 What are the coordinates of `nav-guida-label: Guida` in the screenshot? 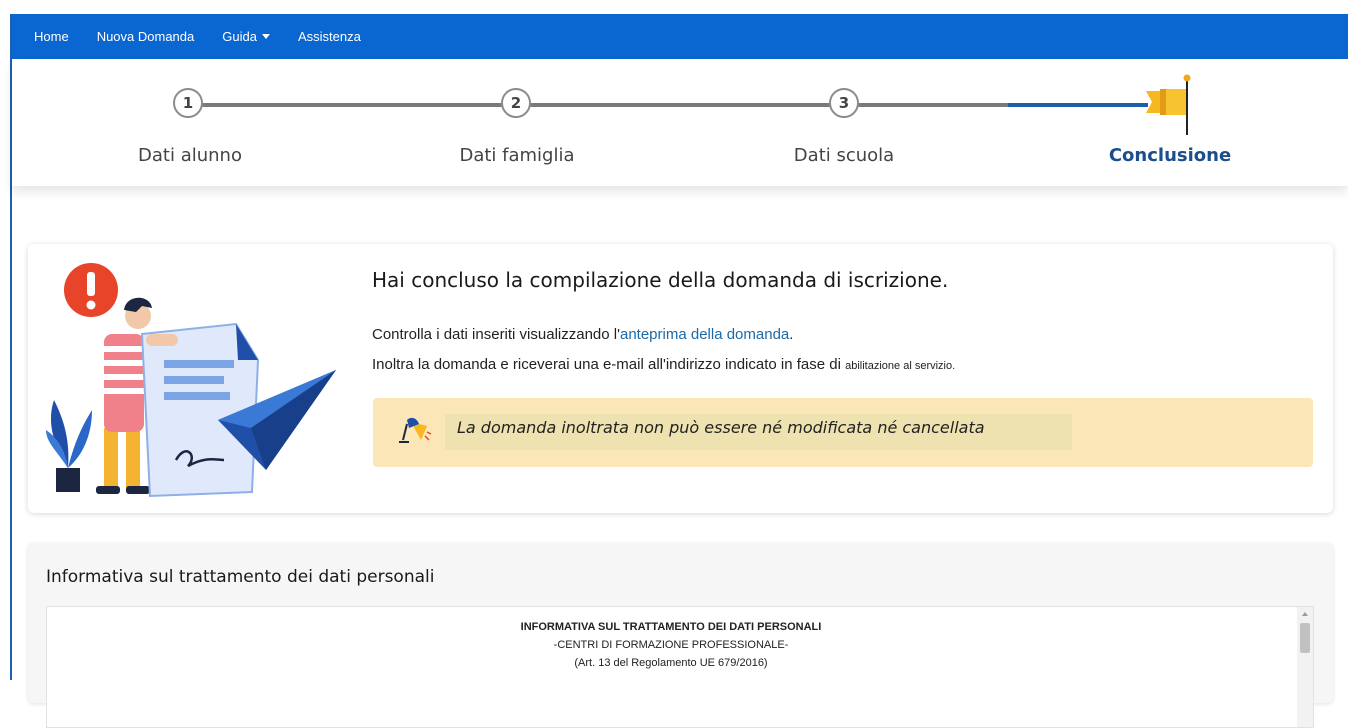 It's located at (239, 36).